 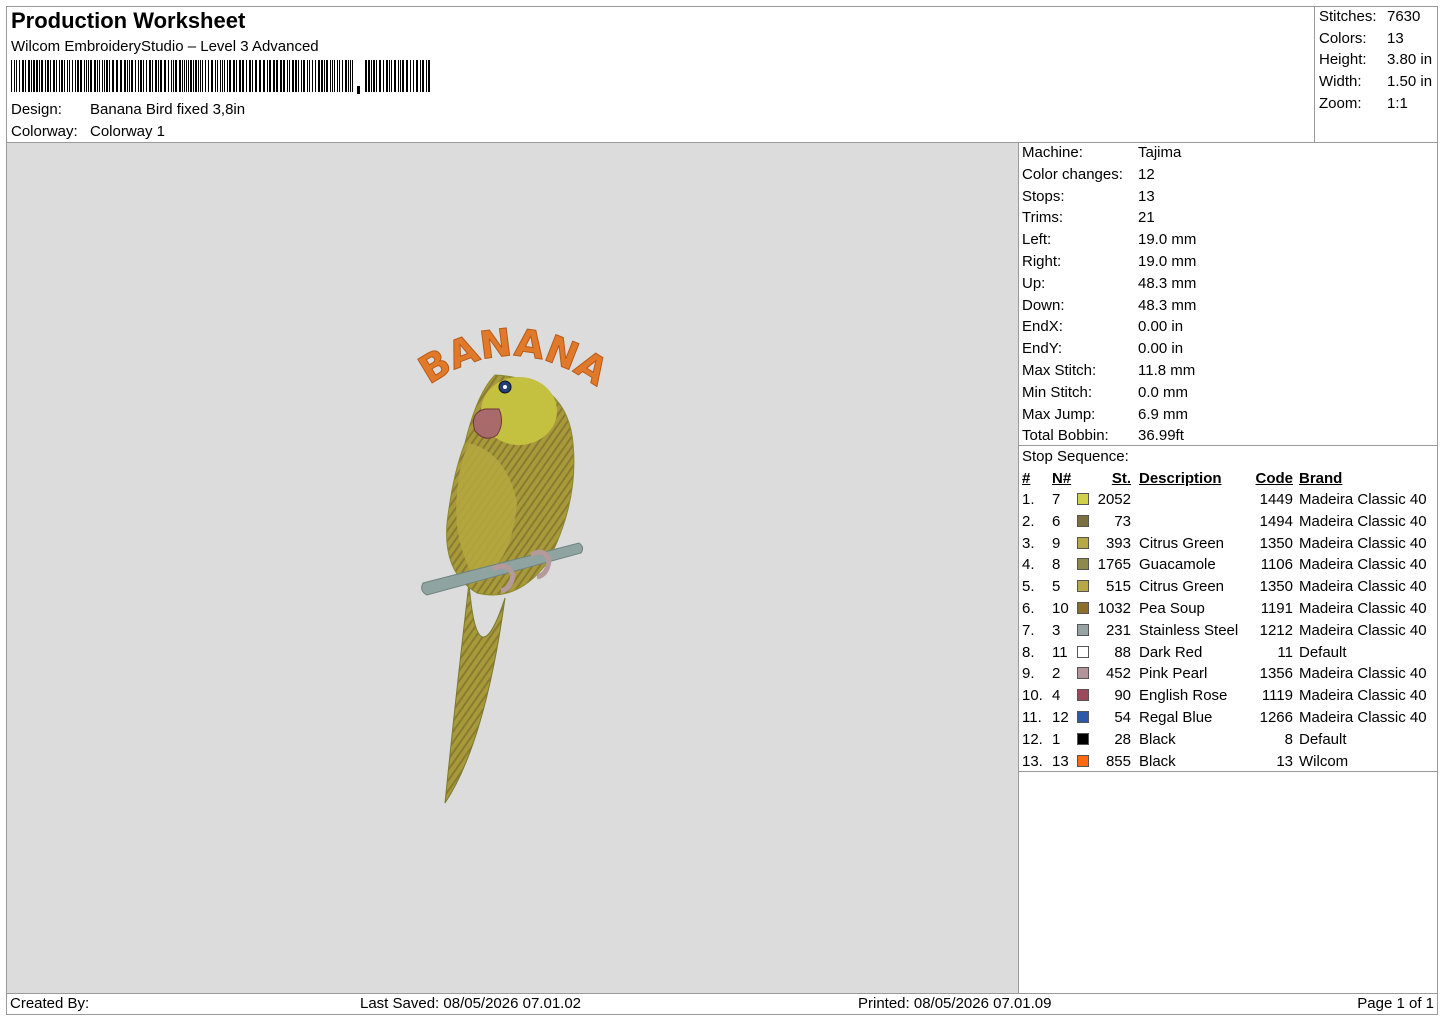 I want to click on stop-cell-st: 452, so click(x=1118, y=674).